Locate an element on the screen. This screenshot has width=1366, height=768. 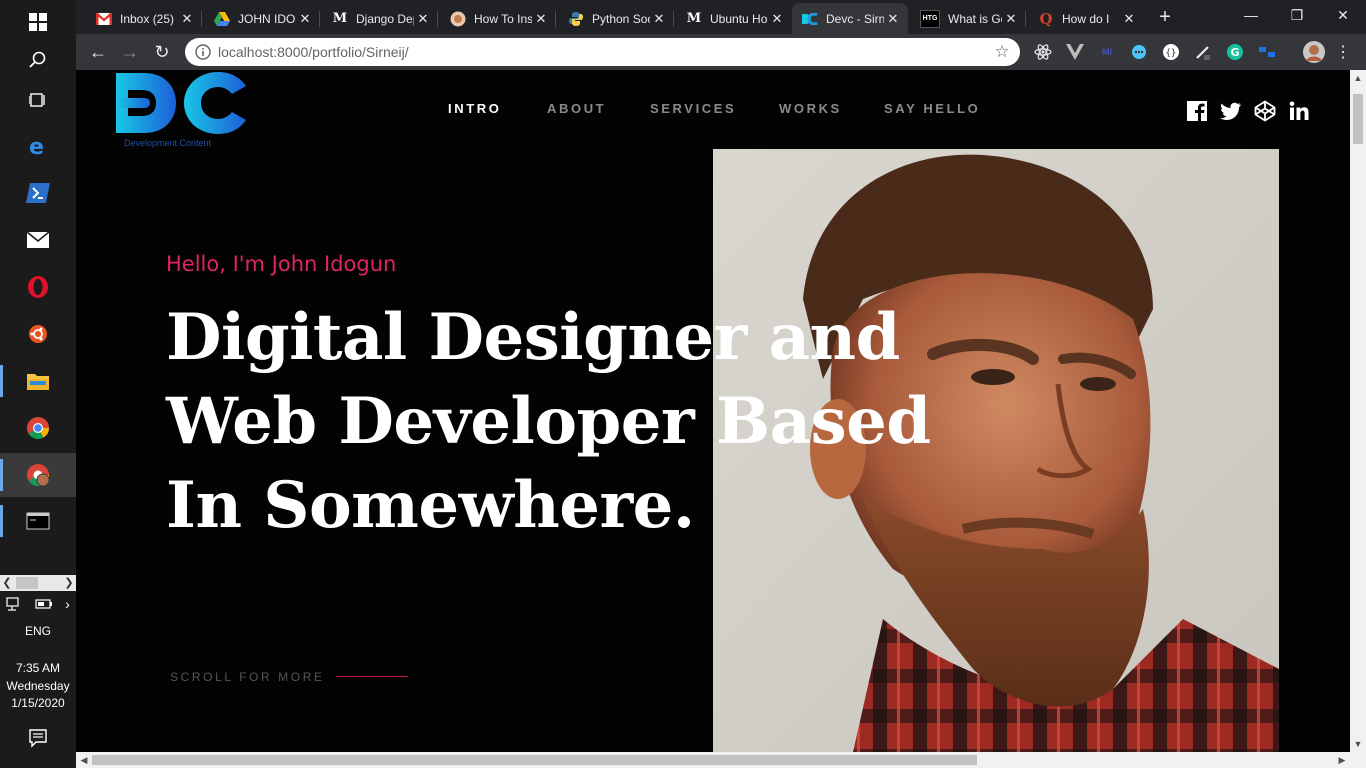
svg-text: e is located at coordinates (36, 146).